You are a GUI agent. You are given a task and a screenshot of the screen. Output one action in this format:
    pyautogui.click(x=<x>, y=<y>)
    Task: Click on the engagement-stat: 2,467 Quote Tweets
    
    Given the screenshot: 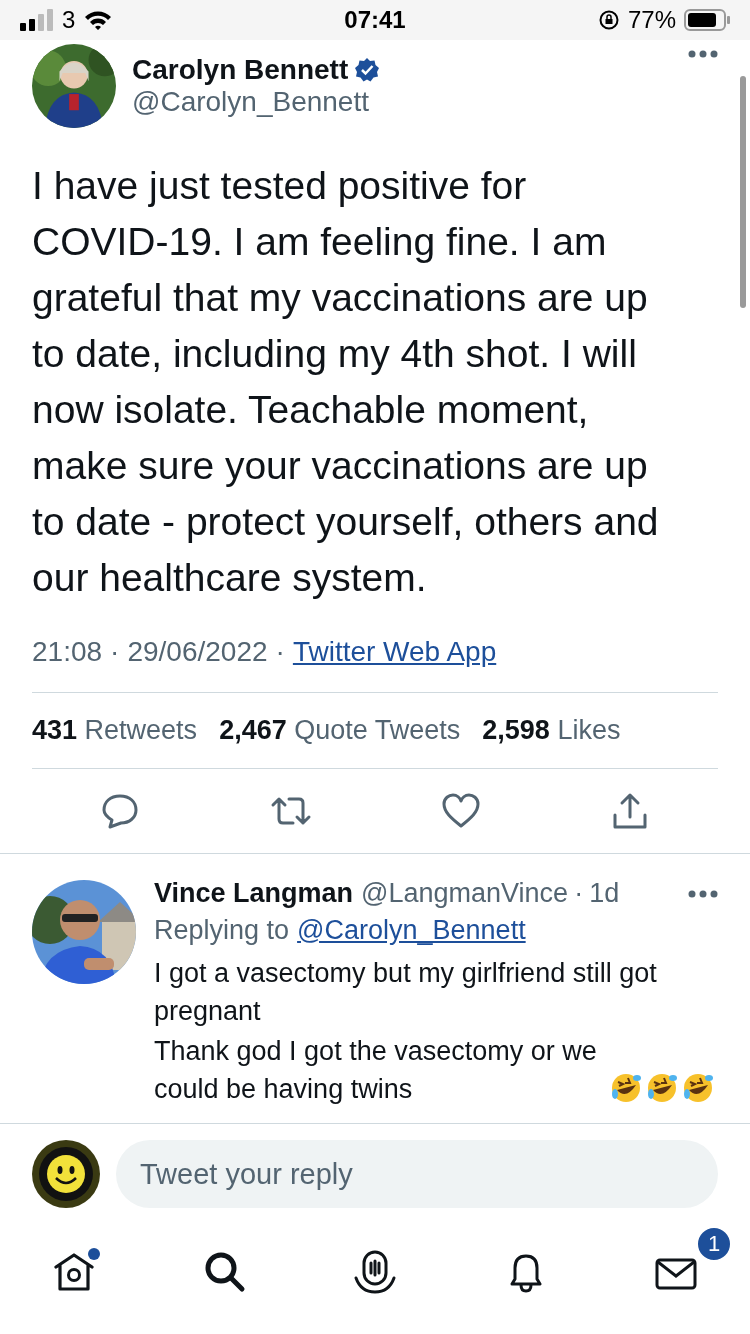 What is the action you would take?
    pyautogui.click(x=340, y=730)
    